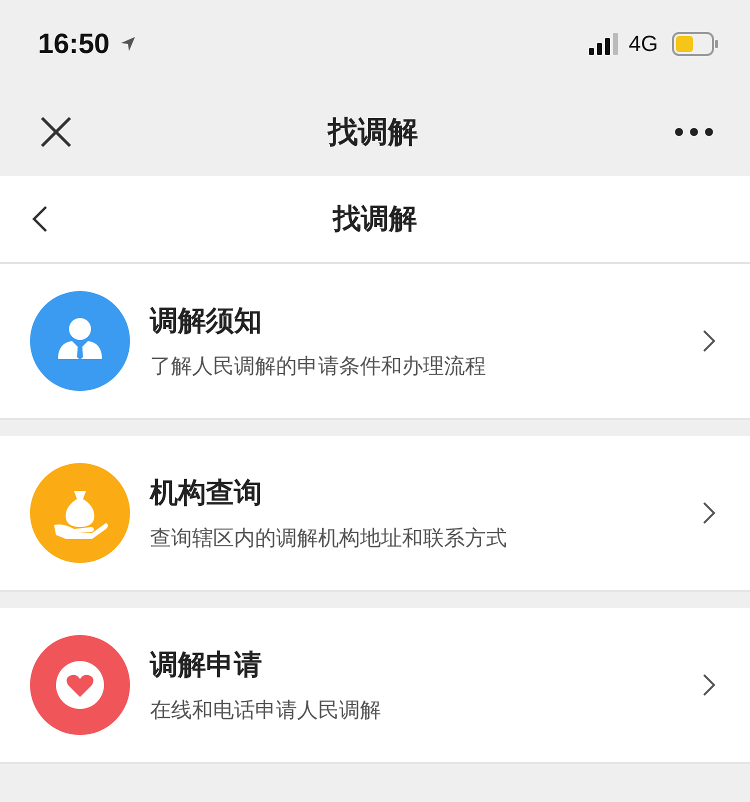 The height and width of the screenshot is (802, 750). Describe the element at coordinates (694, 132) in the screenshot. I see `more-icon` at that location.